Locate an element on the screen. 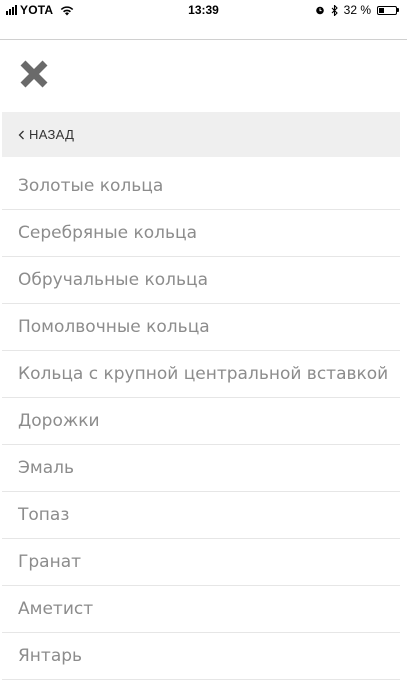 This screenshot has width=407, height=700. battery-icon is located at coordinates (388, 10).